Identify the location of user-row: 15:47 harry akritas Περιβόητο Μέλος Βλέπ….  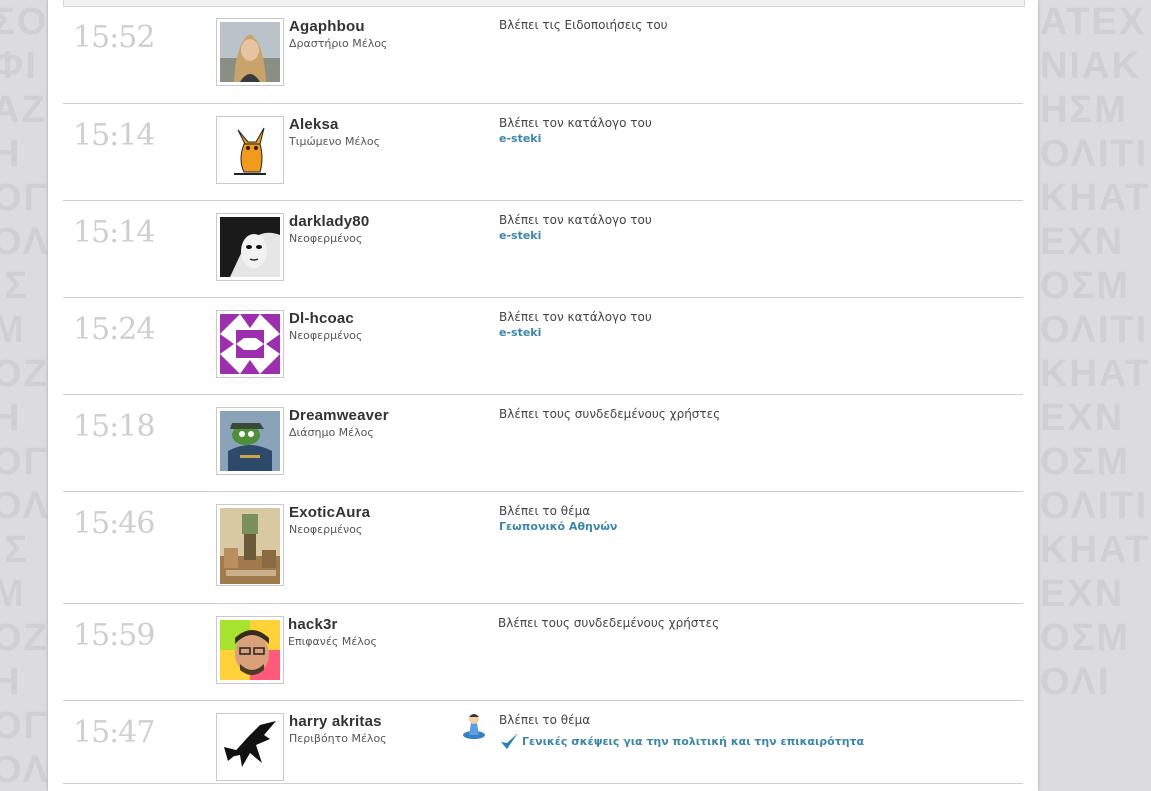
(543, 742).